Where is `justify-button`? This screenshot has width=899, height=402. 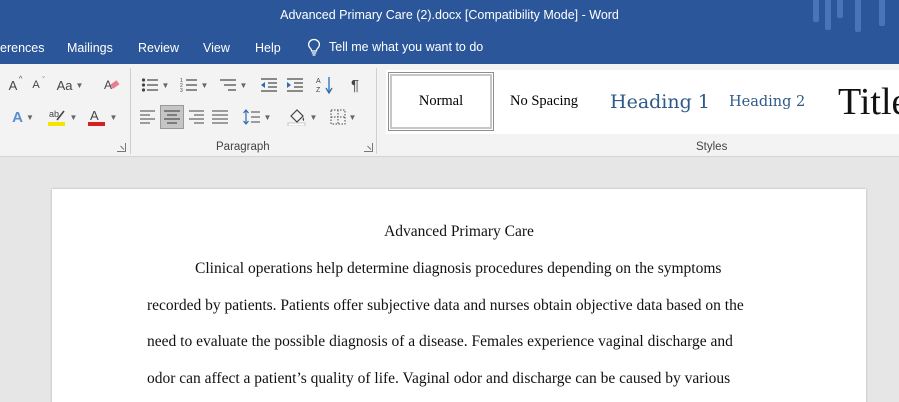 justify-button is located at coordinates (220, 117).